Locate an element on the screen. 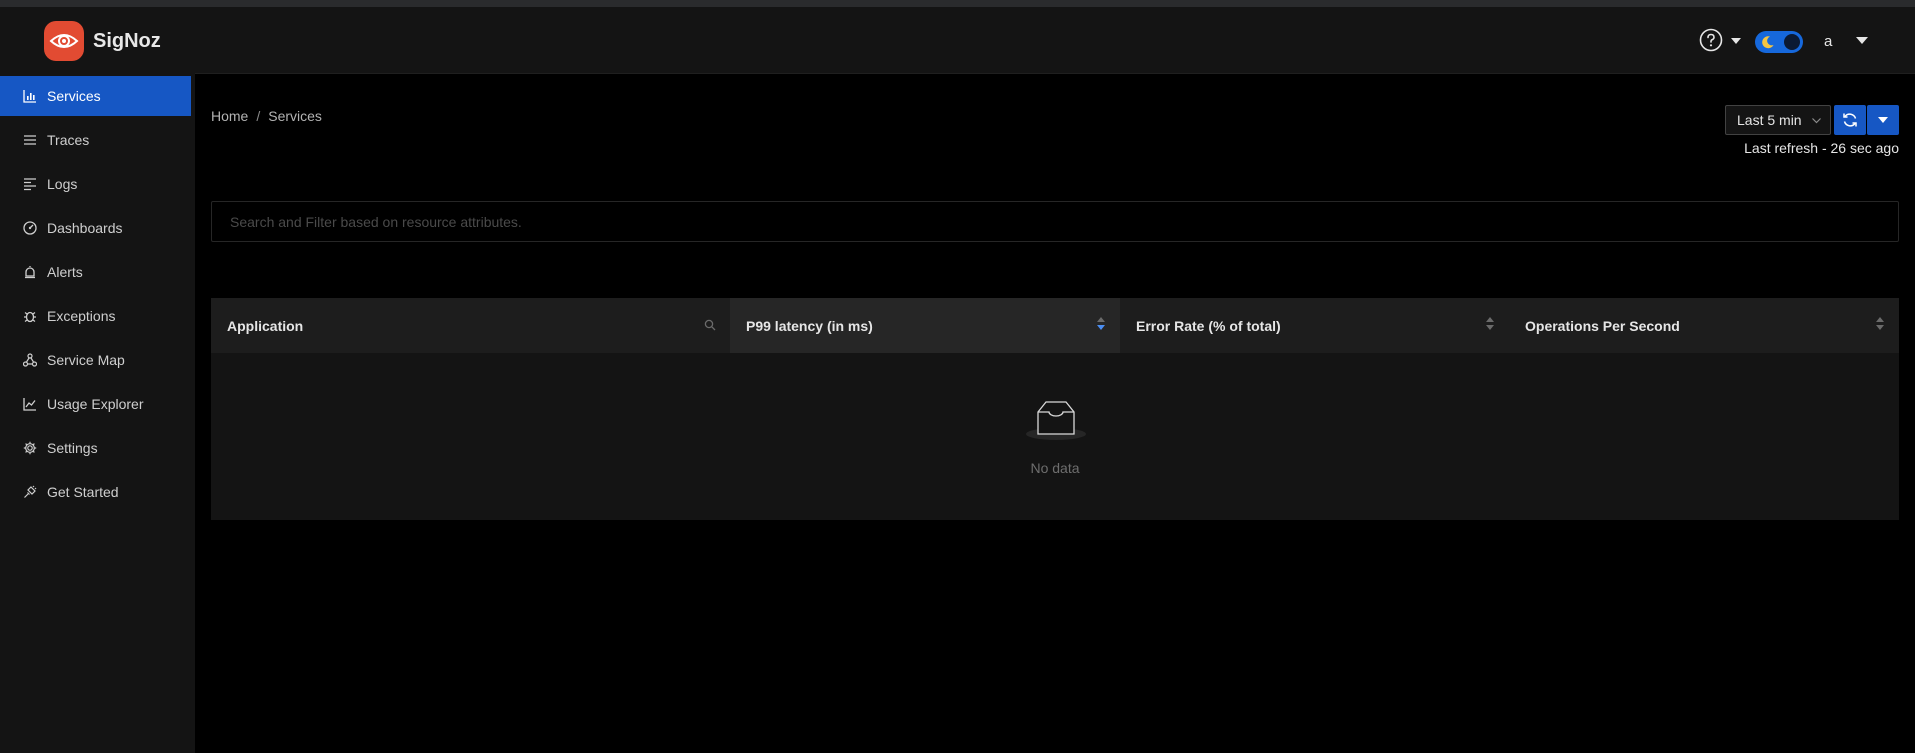  breadcrumb-current: Services is located at coordinates (295, 116).